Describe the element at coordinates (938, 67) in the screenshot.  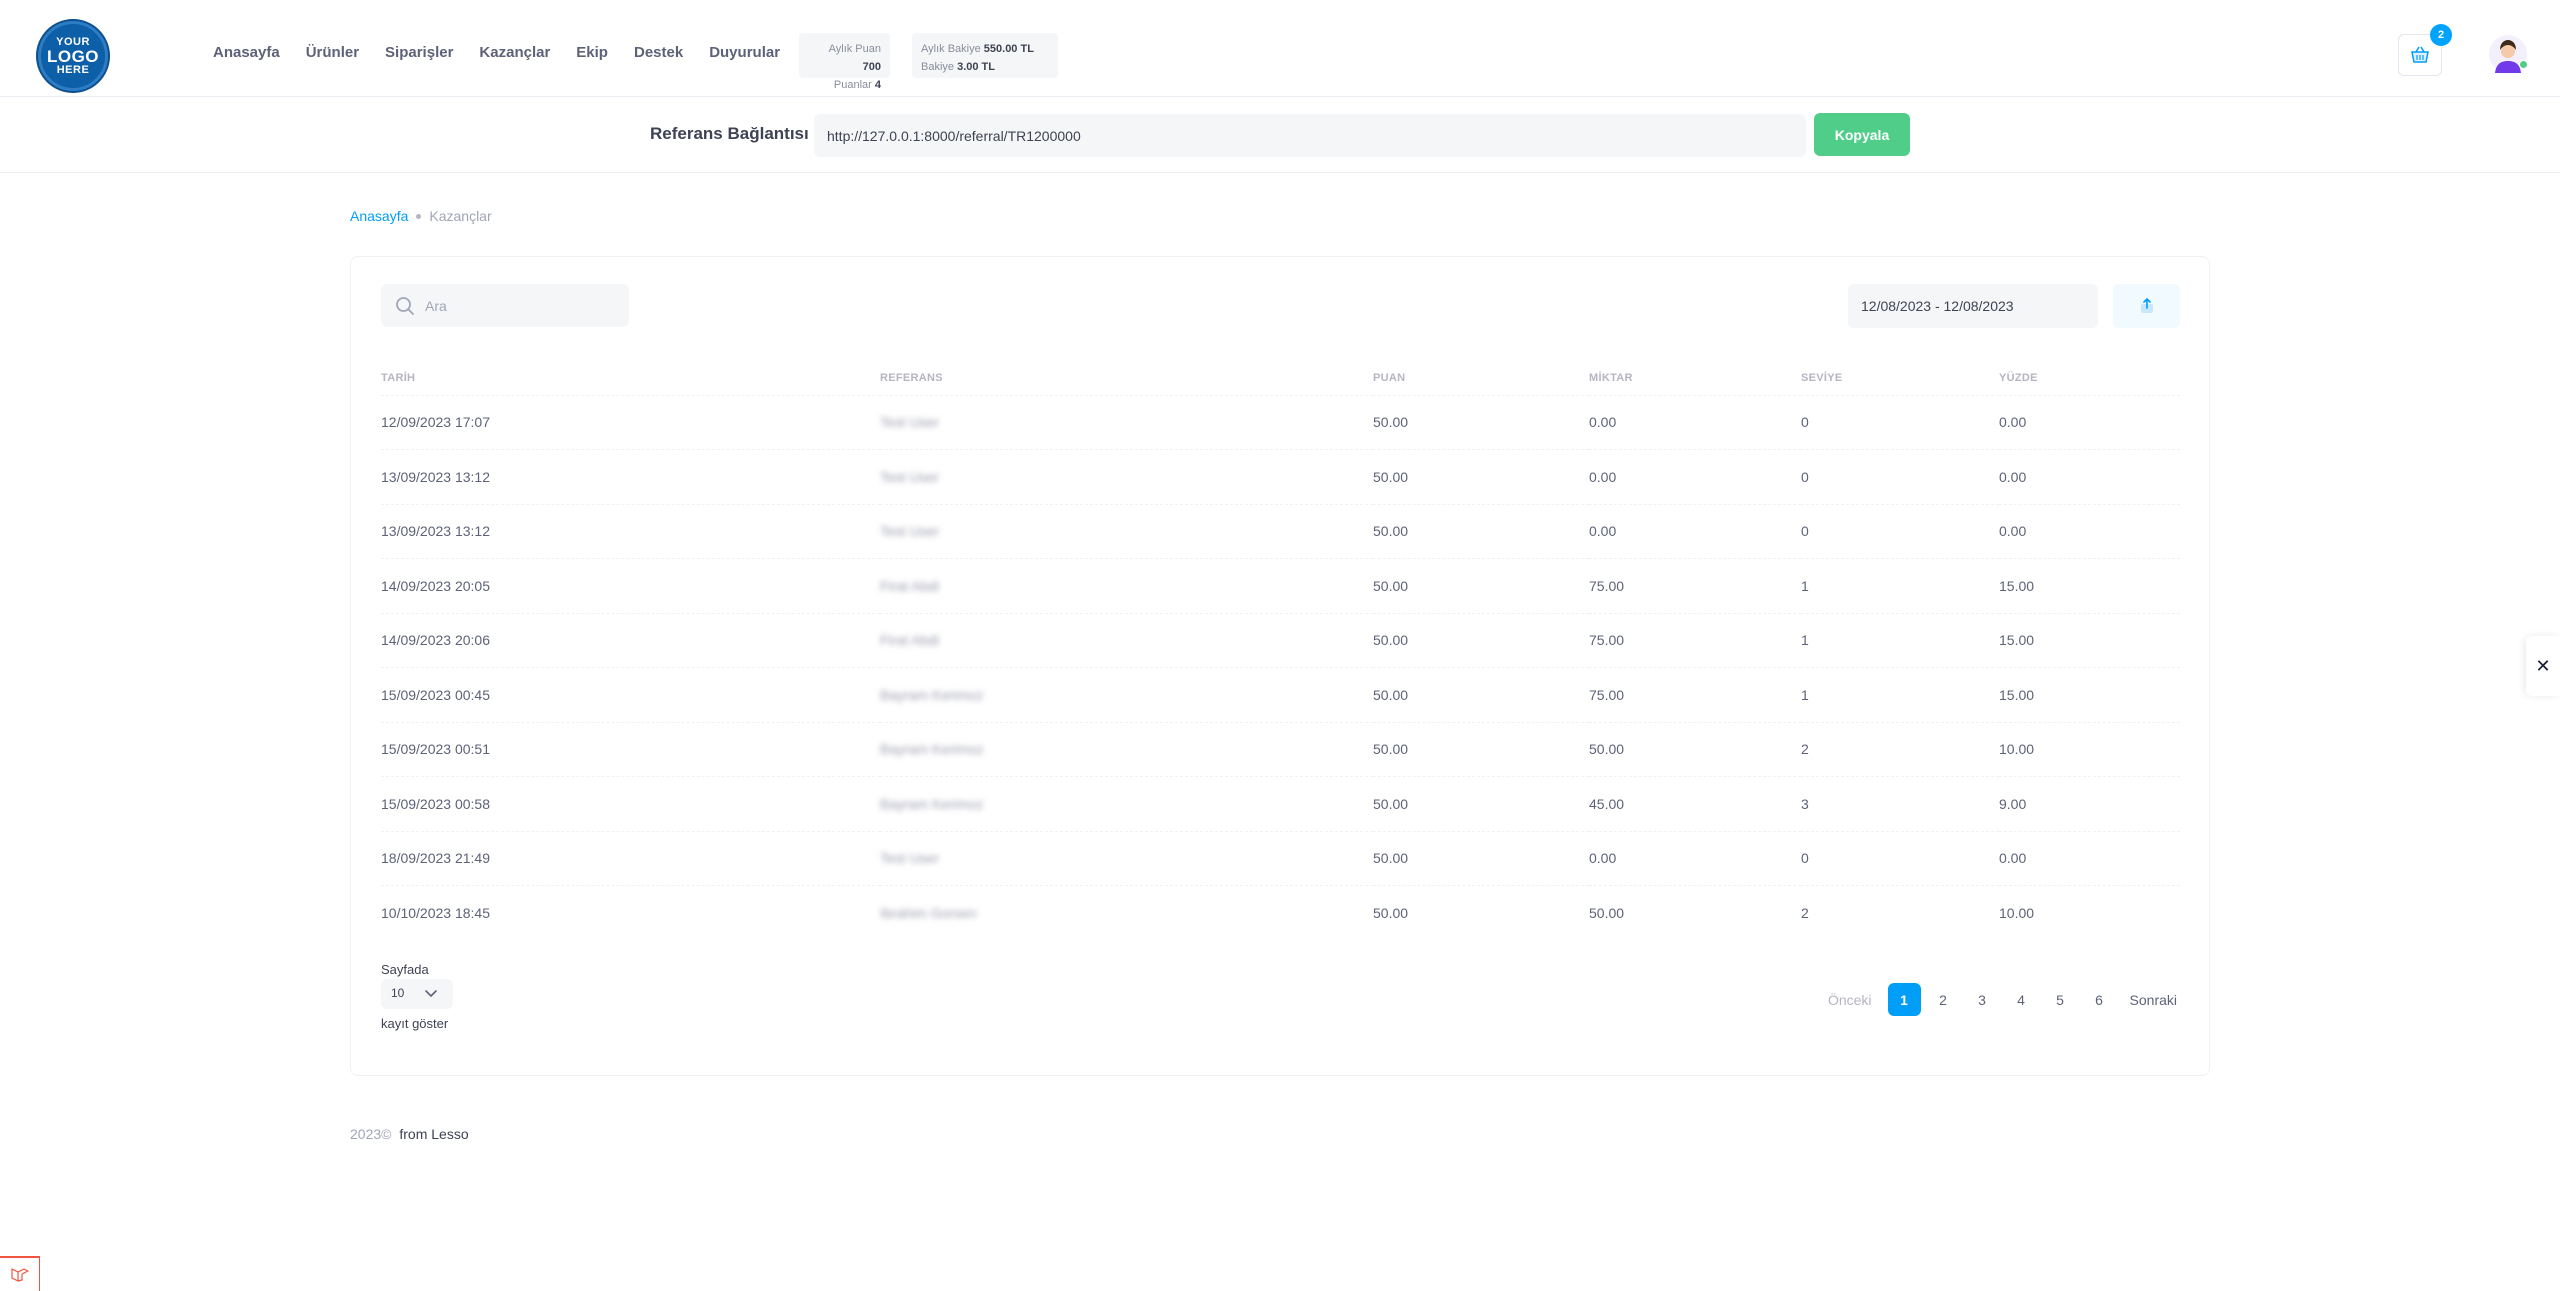
I see `balance-label: Bakiye` at that location.